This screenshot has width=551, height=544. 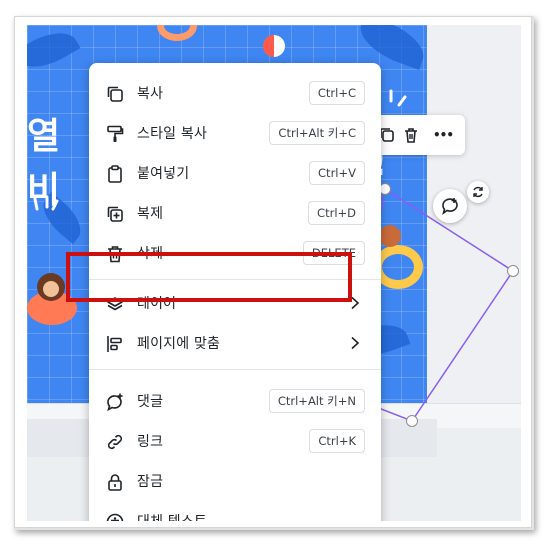 What do you see at coordinates (150, 402) in the screenshot?
I see `menu-item-label: 댓글` at bounding box center [150, 402].